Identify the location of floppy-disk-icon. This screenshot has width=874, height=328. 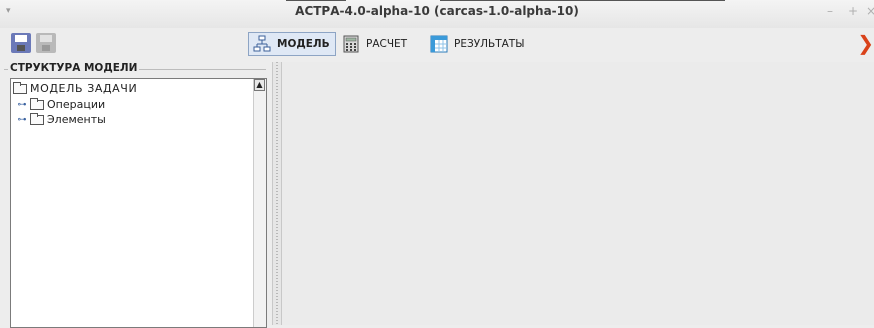
(21, 43).